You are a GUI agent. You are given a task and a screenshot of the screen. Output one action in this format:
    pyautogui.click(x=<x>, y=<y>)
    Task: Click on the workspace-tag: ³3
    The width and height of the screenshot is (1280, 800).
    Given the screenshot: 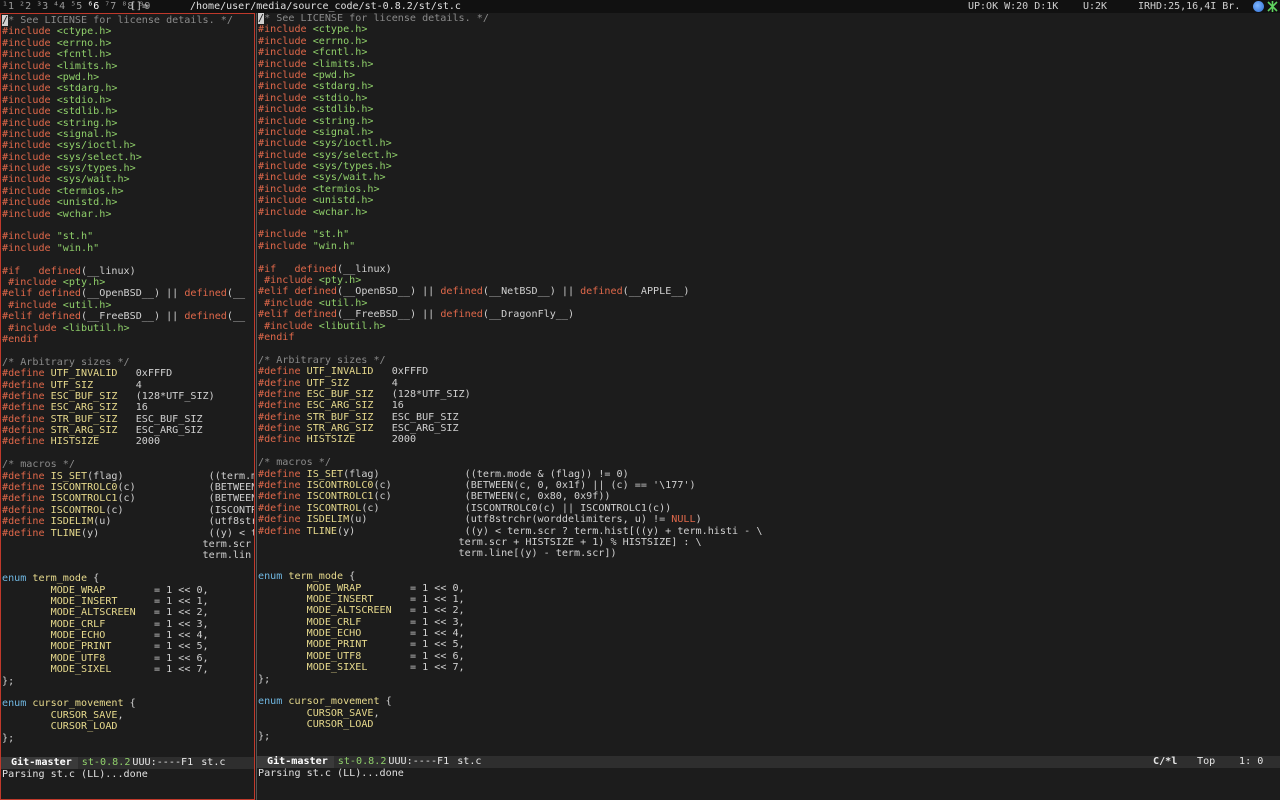 What is the action you would take?
    pyautogui.click(x=42, y=6)
    